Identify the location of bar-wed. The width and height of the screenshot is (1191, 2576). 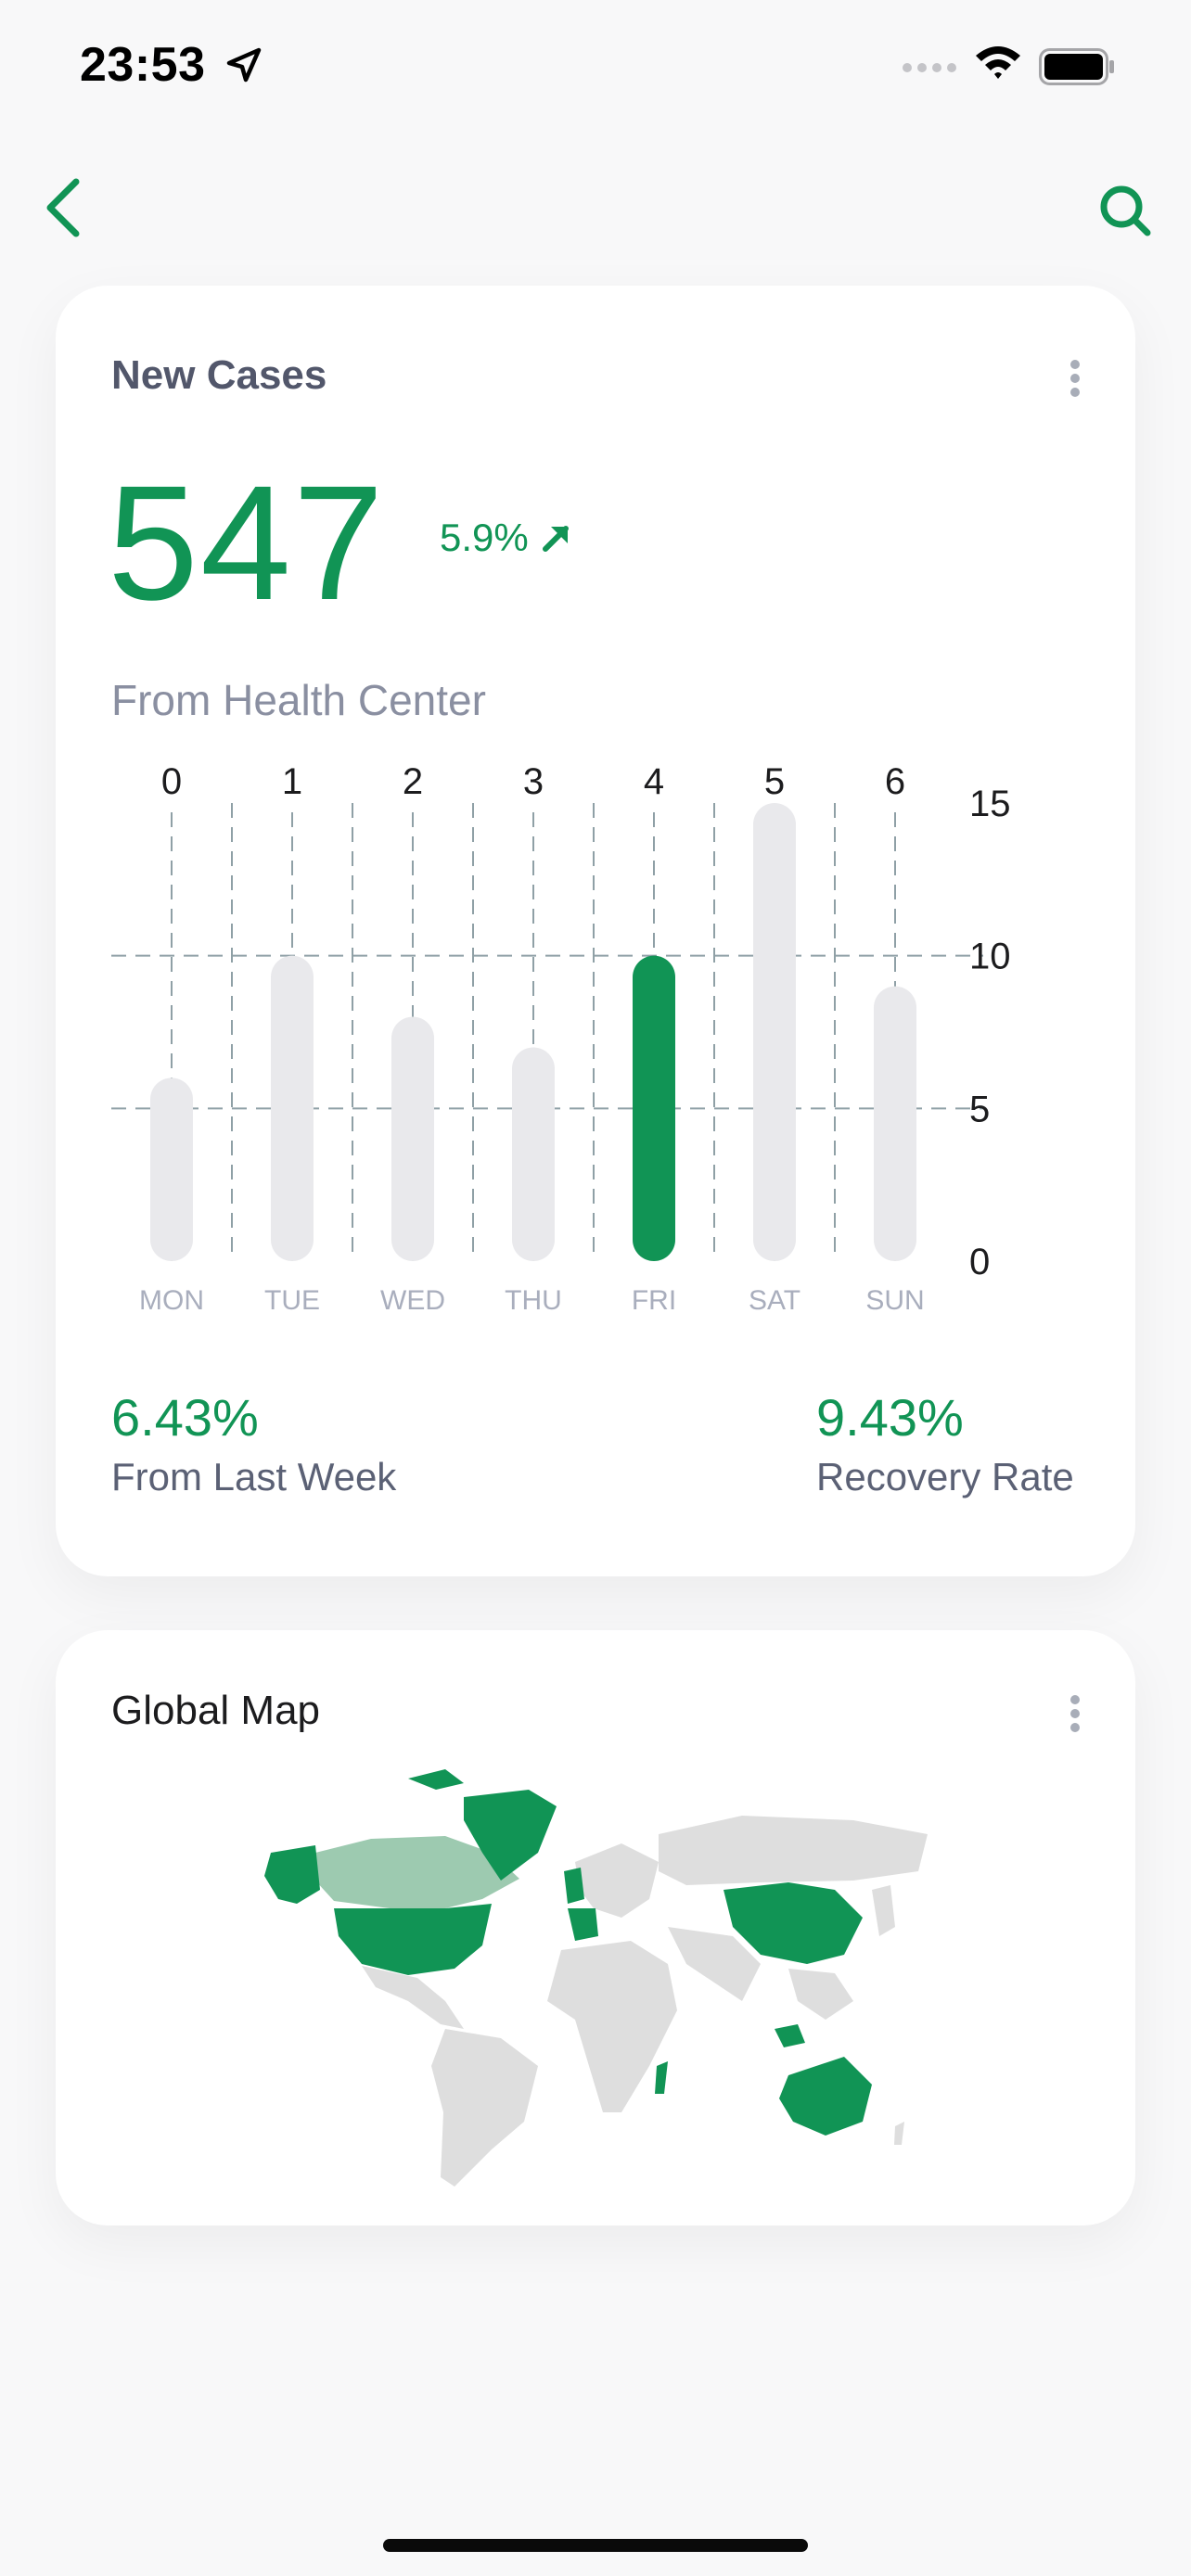
(412, 1138).